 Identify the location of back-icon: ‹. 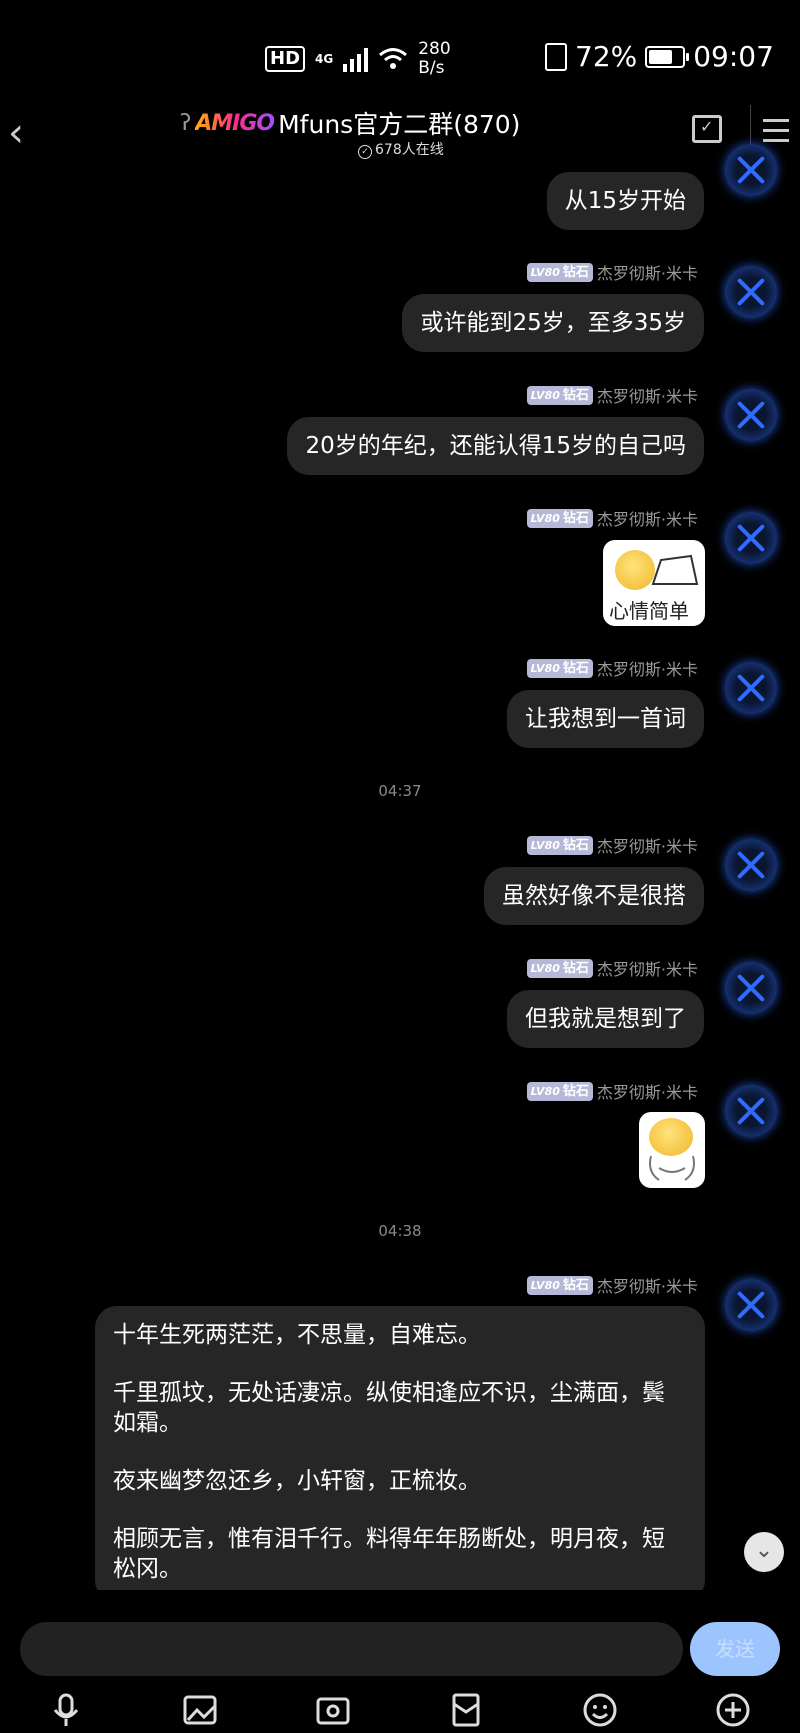
(23, 133).